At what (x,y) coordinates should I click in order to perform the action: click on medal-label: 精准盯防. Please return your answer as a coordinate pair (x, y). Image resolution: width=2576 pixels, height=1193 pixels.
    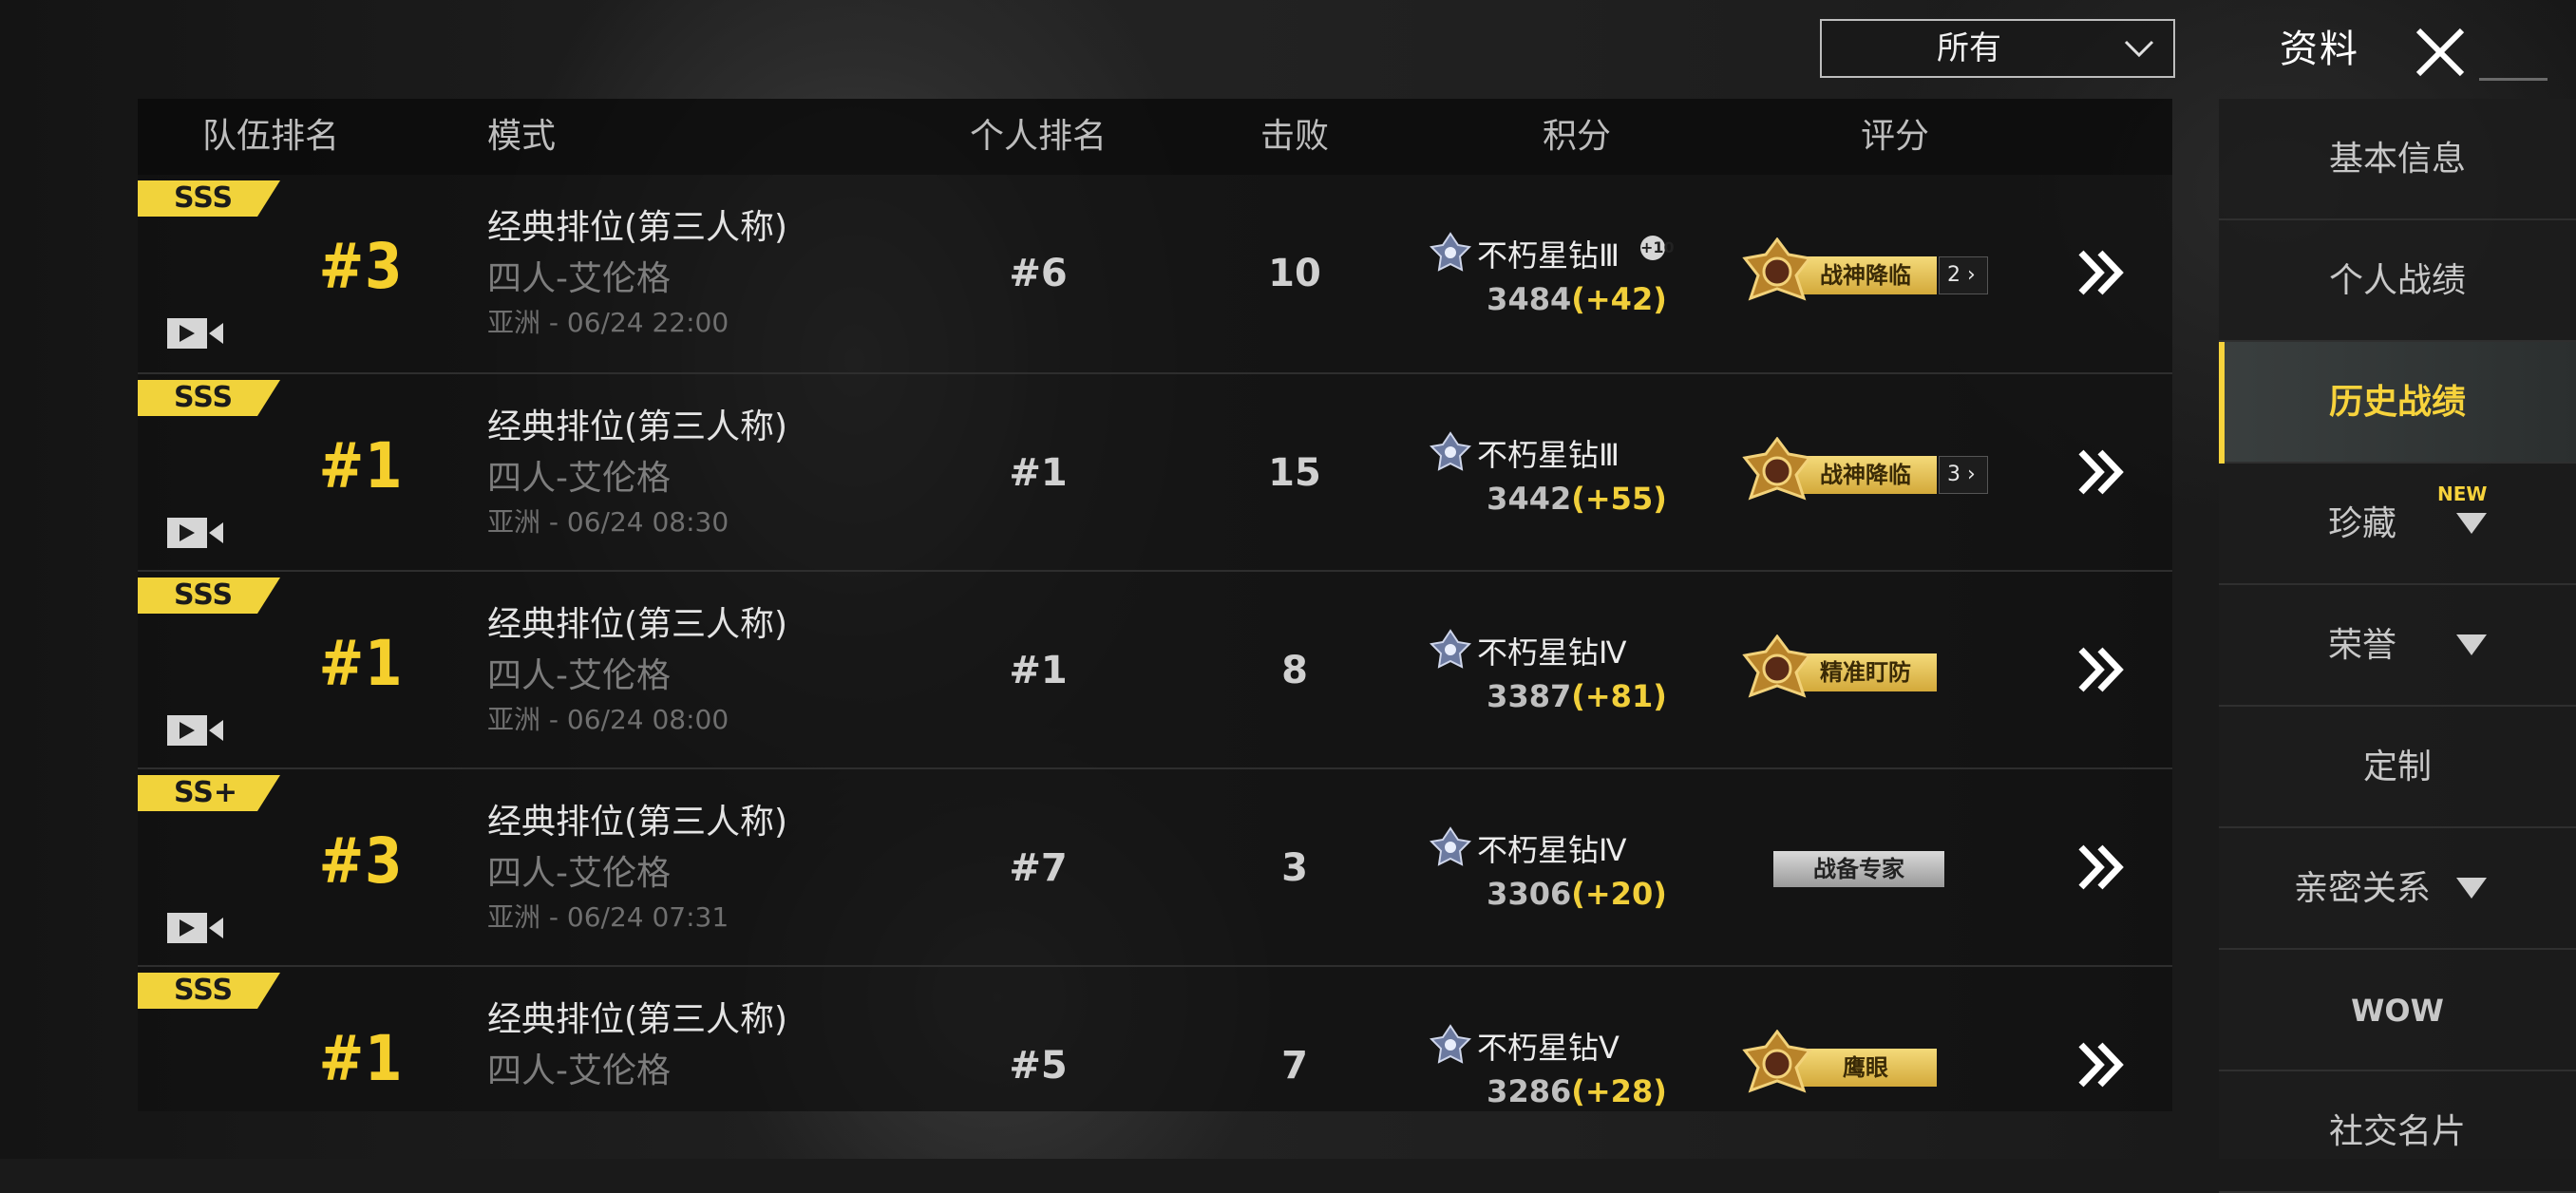
    Looking at the image, I should click on (1865, 672).